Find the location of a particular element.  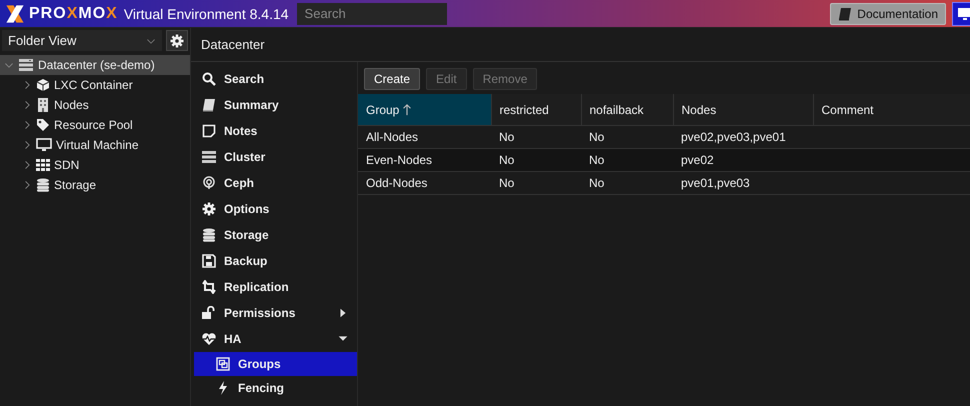

table-cell: Even-Nodes is located at coordinates (399, 160).